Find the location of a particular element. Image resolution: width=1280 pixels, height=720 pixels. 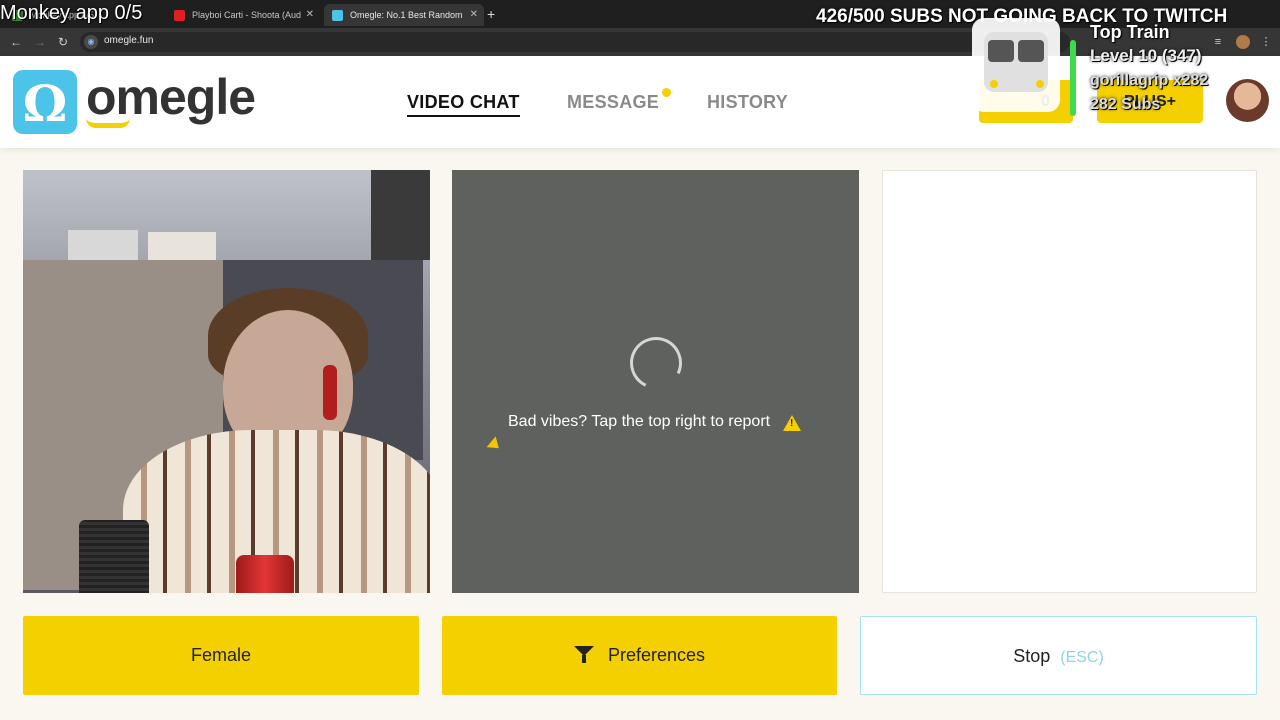

message-notification-dot is located at coordinates (666, 92).